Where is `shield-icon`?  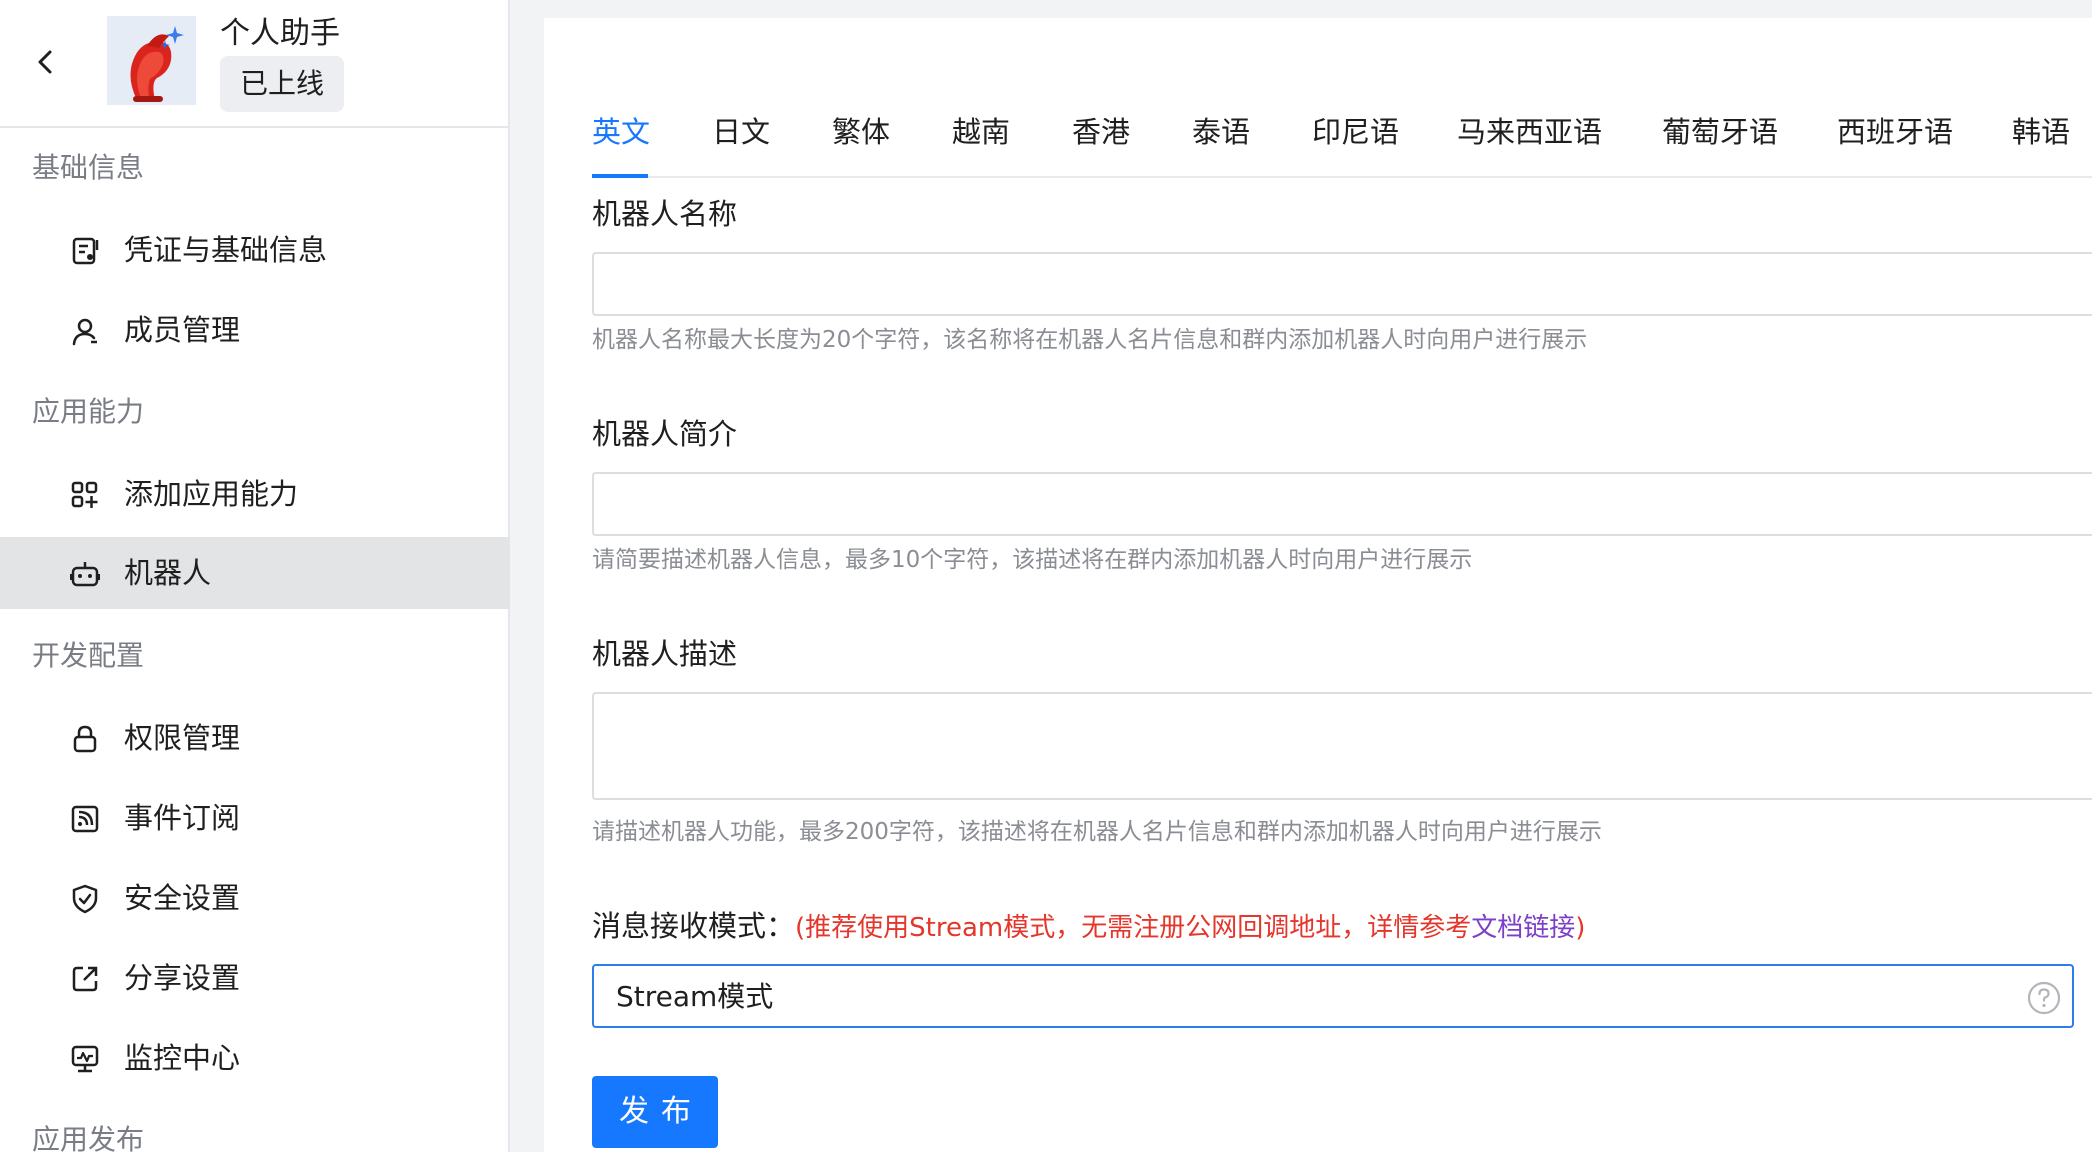
shield-icon is located at coordinates (85, 899).